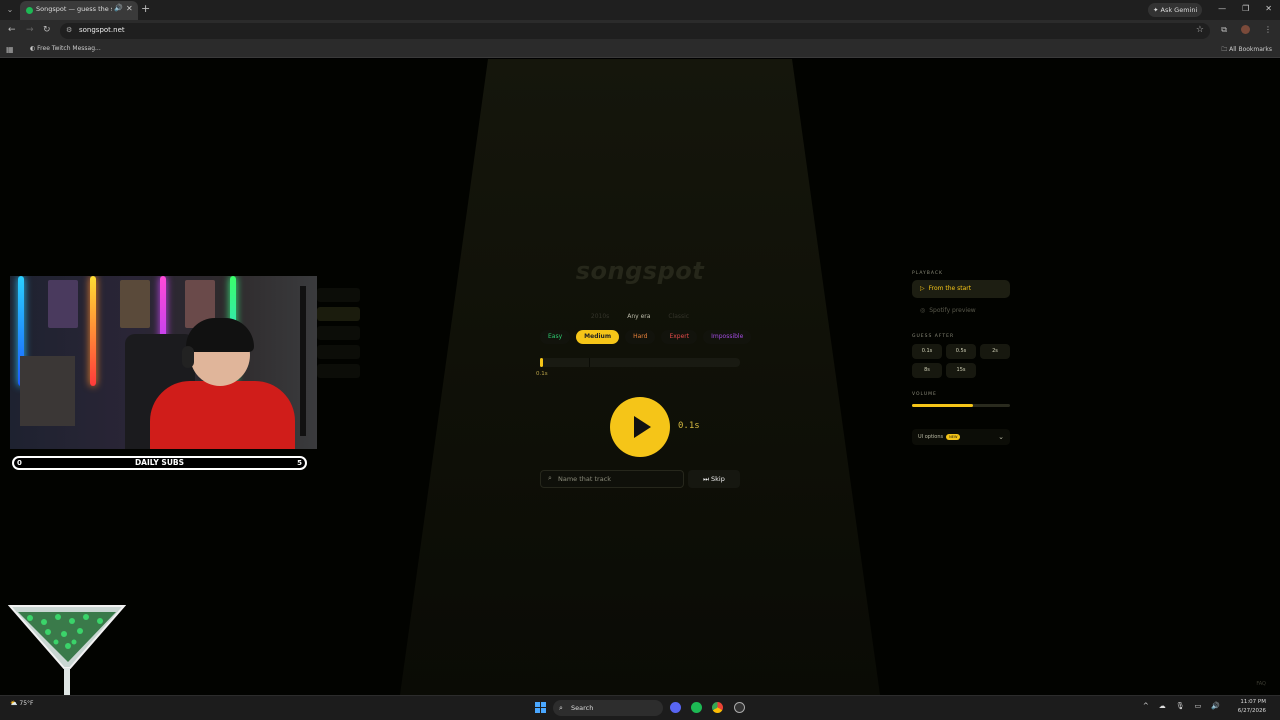 This screenshot has height=720, width=1280. Describe the element at coordinates (163, 362) in the screenshot. I see `webcam-overlay` at that location.